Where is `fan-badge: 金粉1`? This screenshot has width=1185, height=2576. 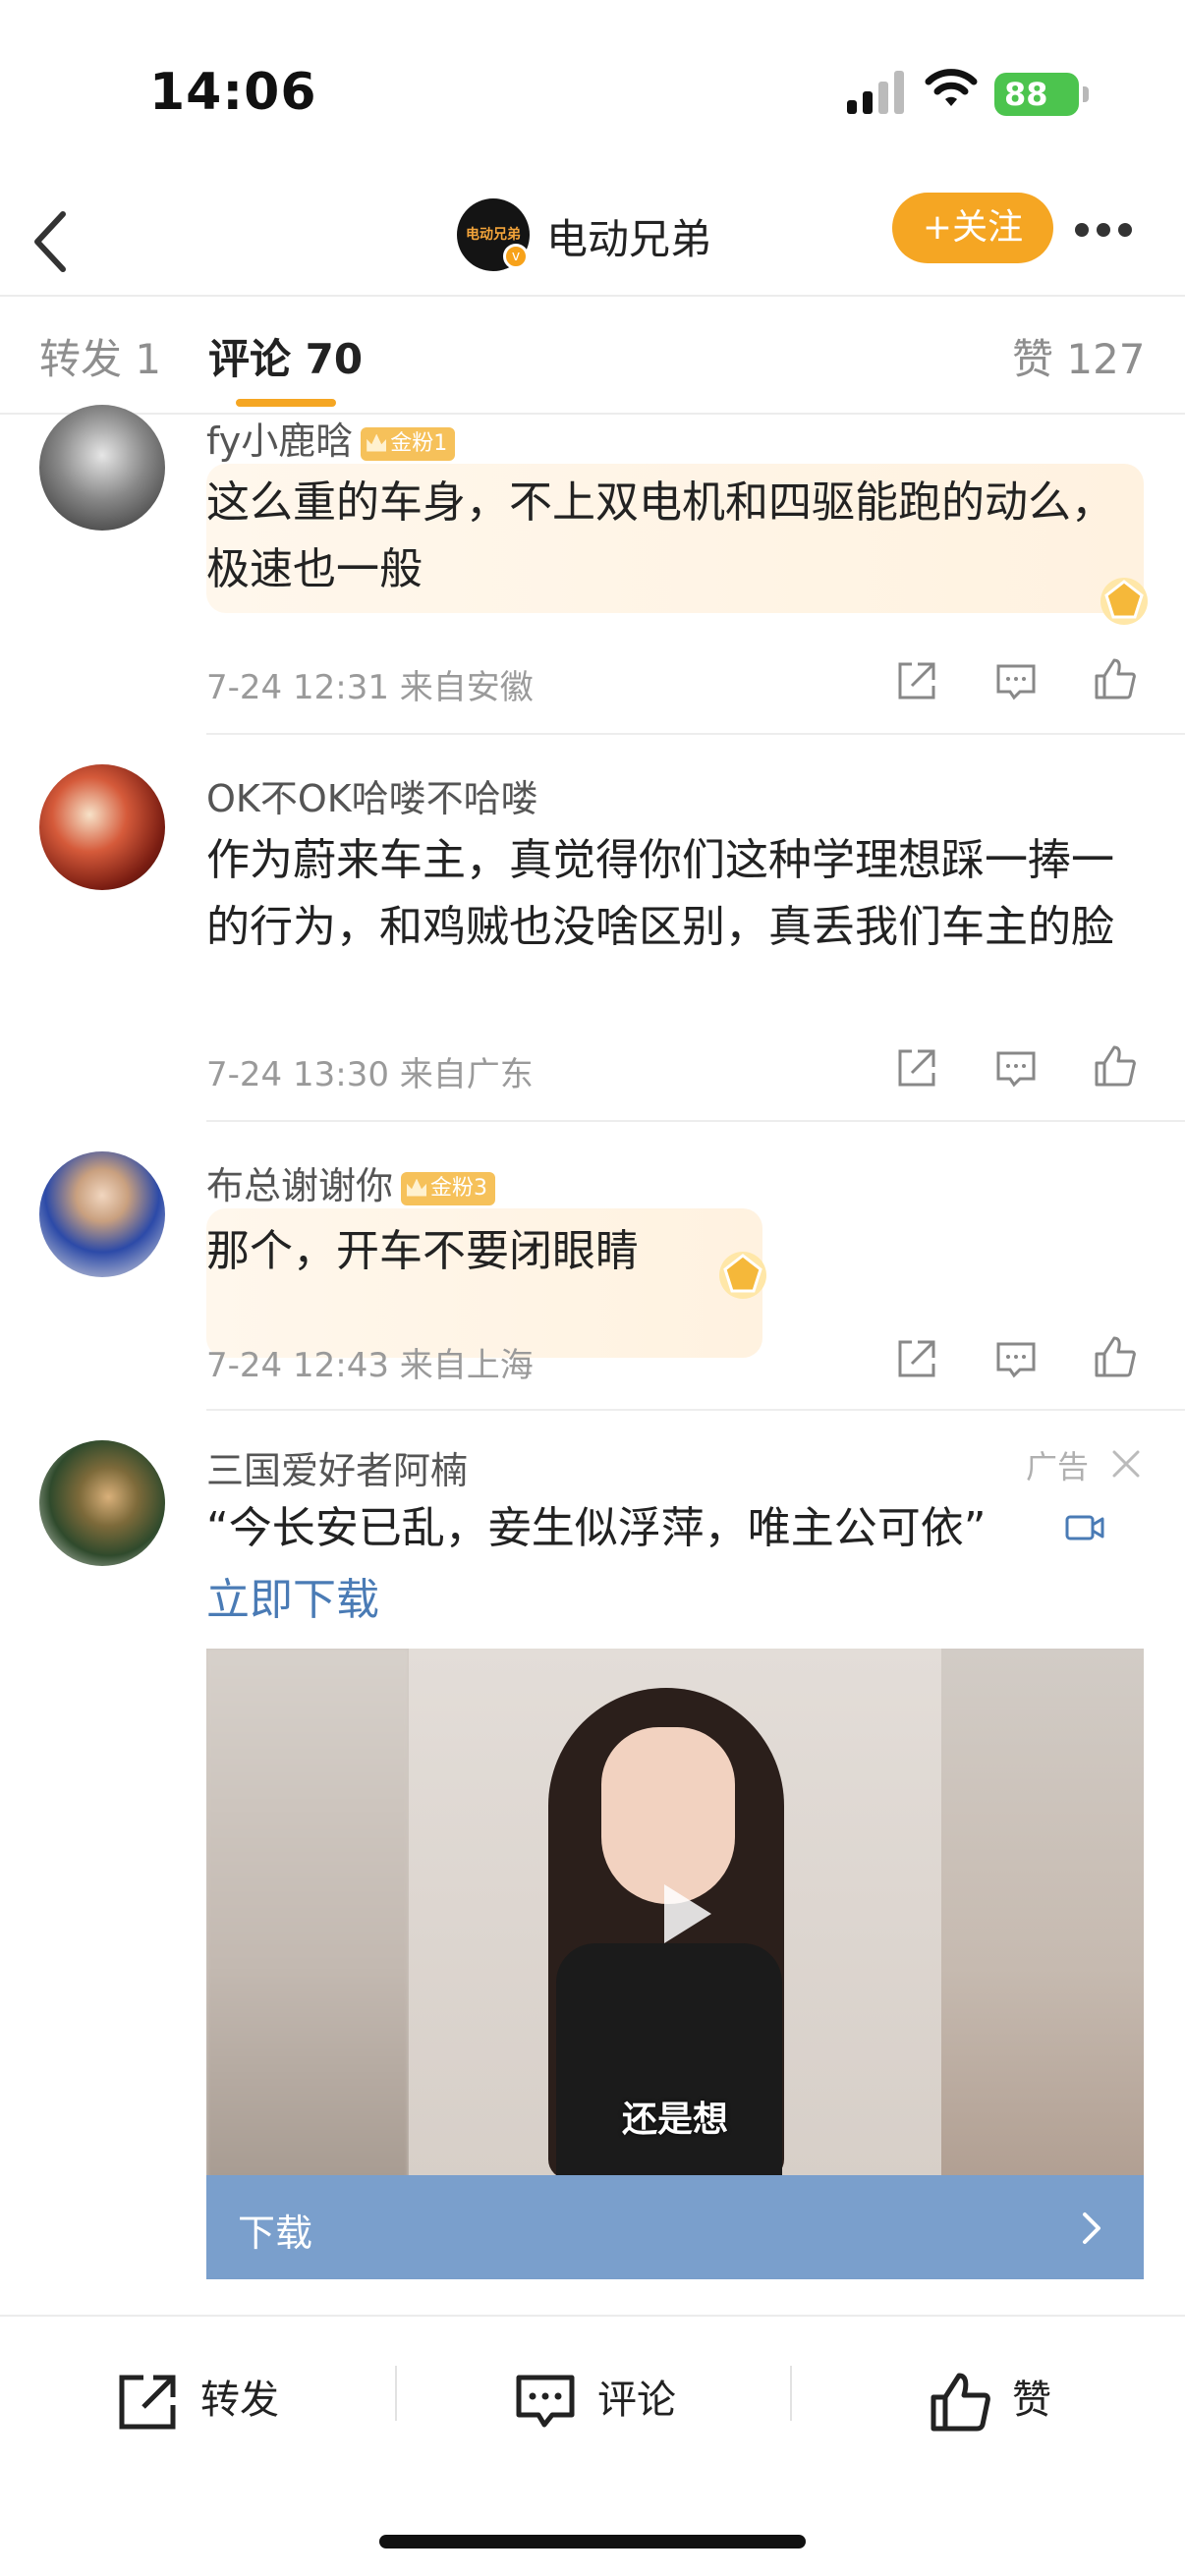 fan-badge: 金粉1 is located at coordinates (409, 443).